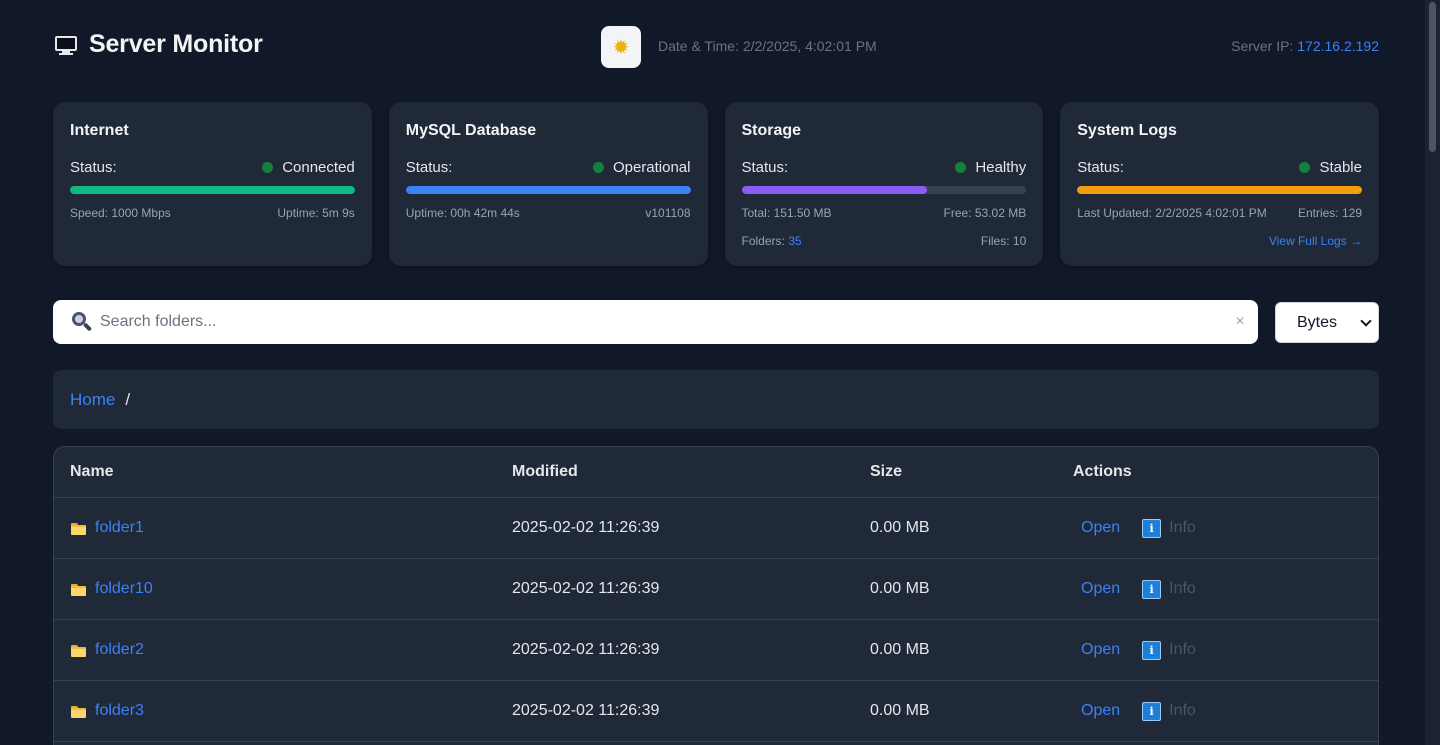  What do you see at coordinates (283, 528) in the screenshot?
I see `name-cell: folder1` at bounding box center [283, 528].